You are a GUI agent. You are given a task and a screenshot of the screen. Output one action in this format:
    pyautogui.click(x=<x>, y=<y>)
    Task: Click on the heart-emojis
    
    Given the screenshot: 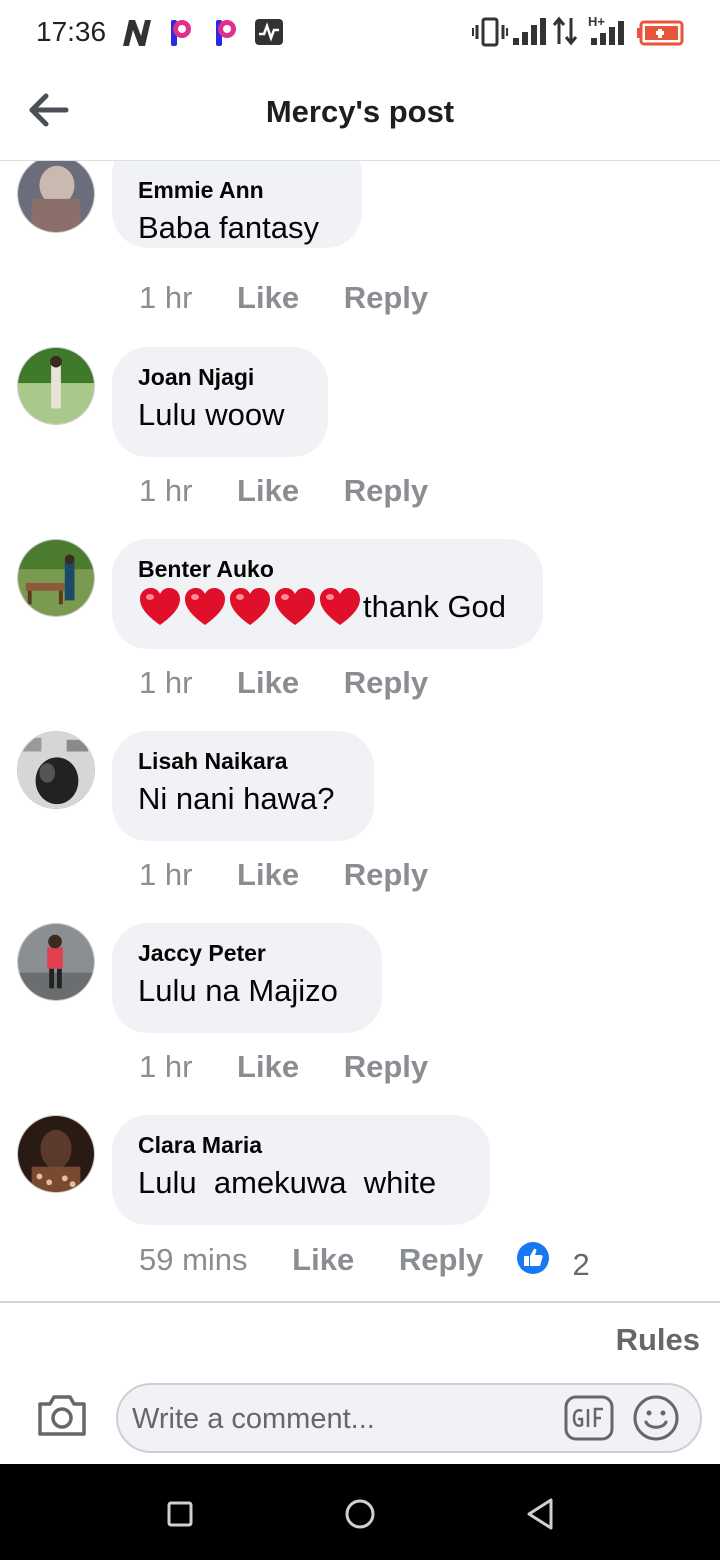 What is the action you would take?
    pyautogui.click(x=250, y=607)
    